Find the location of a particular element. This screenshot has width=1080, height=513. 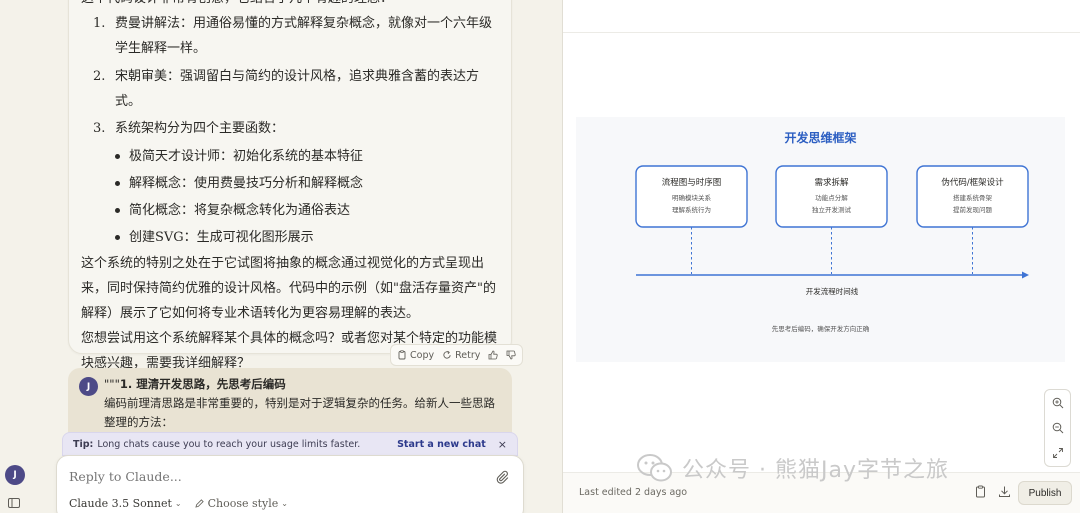

retry-button: Retry is located at coordinates (461, 355).